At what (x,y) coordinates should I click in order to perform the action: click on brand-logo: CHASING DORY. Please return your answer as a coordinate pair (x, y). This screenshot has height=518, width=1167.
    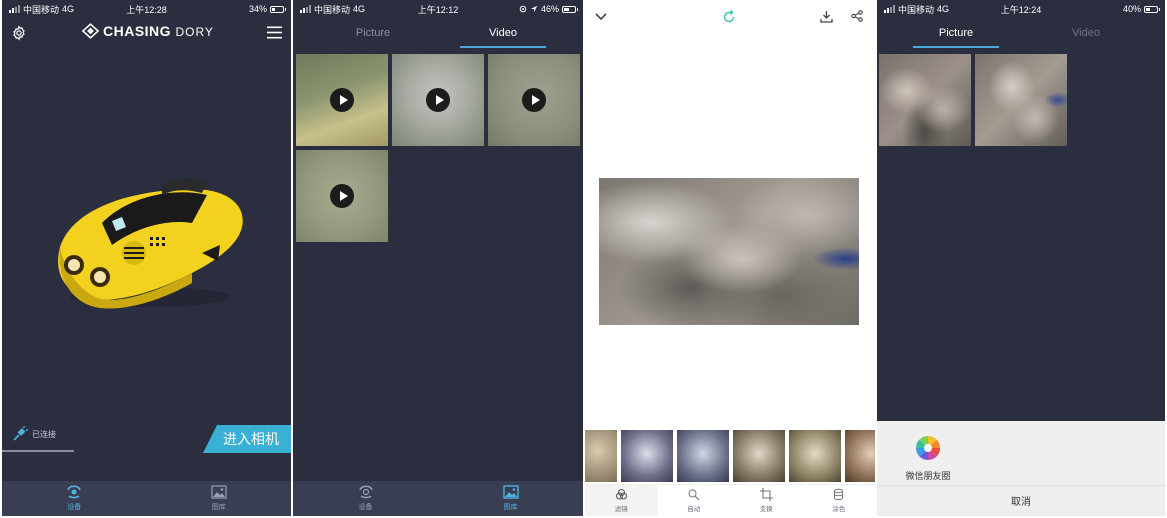
    Looking at the image, I should click on (148, 31).